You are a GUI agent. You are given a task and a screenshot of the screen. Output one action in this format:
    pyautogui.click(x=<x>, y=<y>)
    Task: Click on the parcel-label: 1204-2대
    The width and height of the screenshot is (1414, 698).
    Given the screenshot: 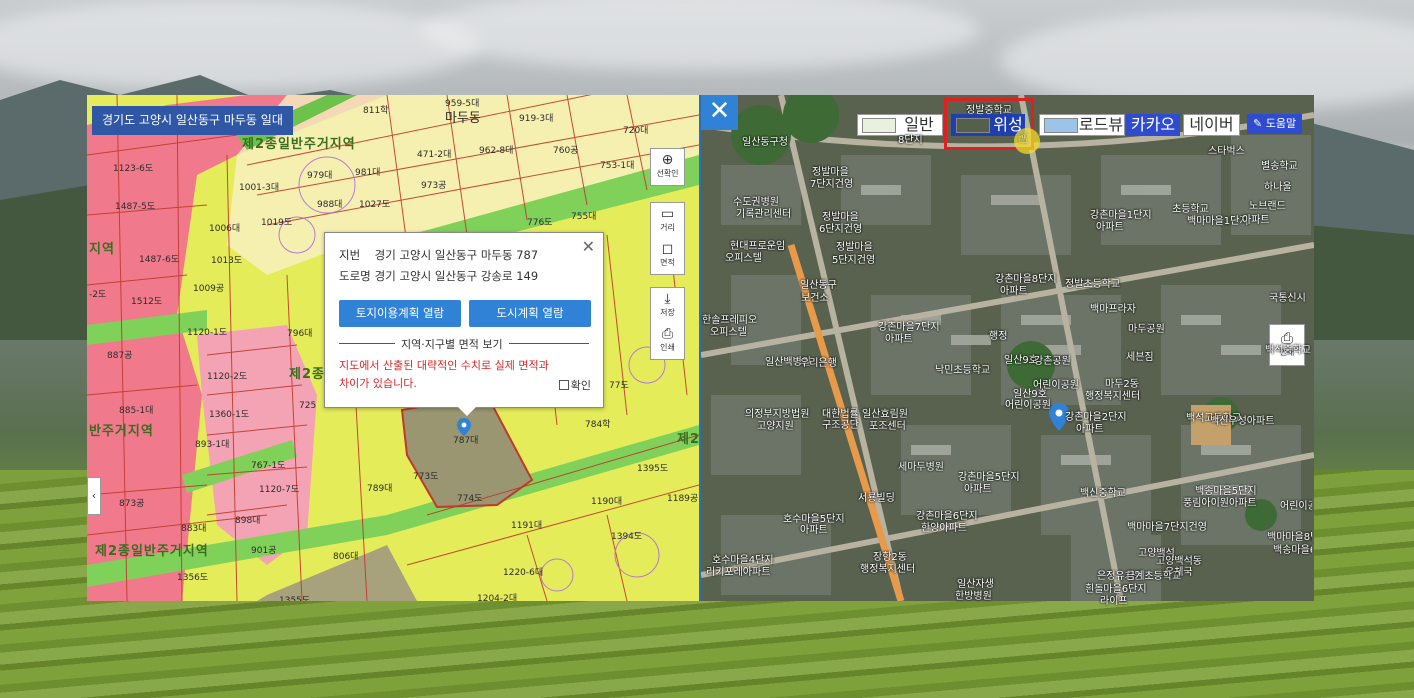 What is the action you would take?
    pyautogui.click(x=497, y=597)
    